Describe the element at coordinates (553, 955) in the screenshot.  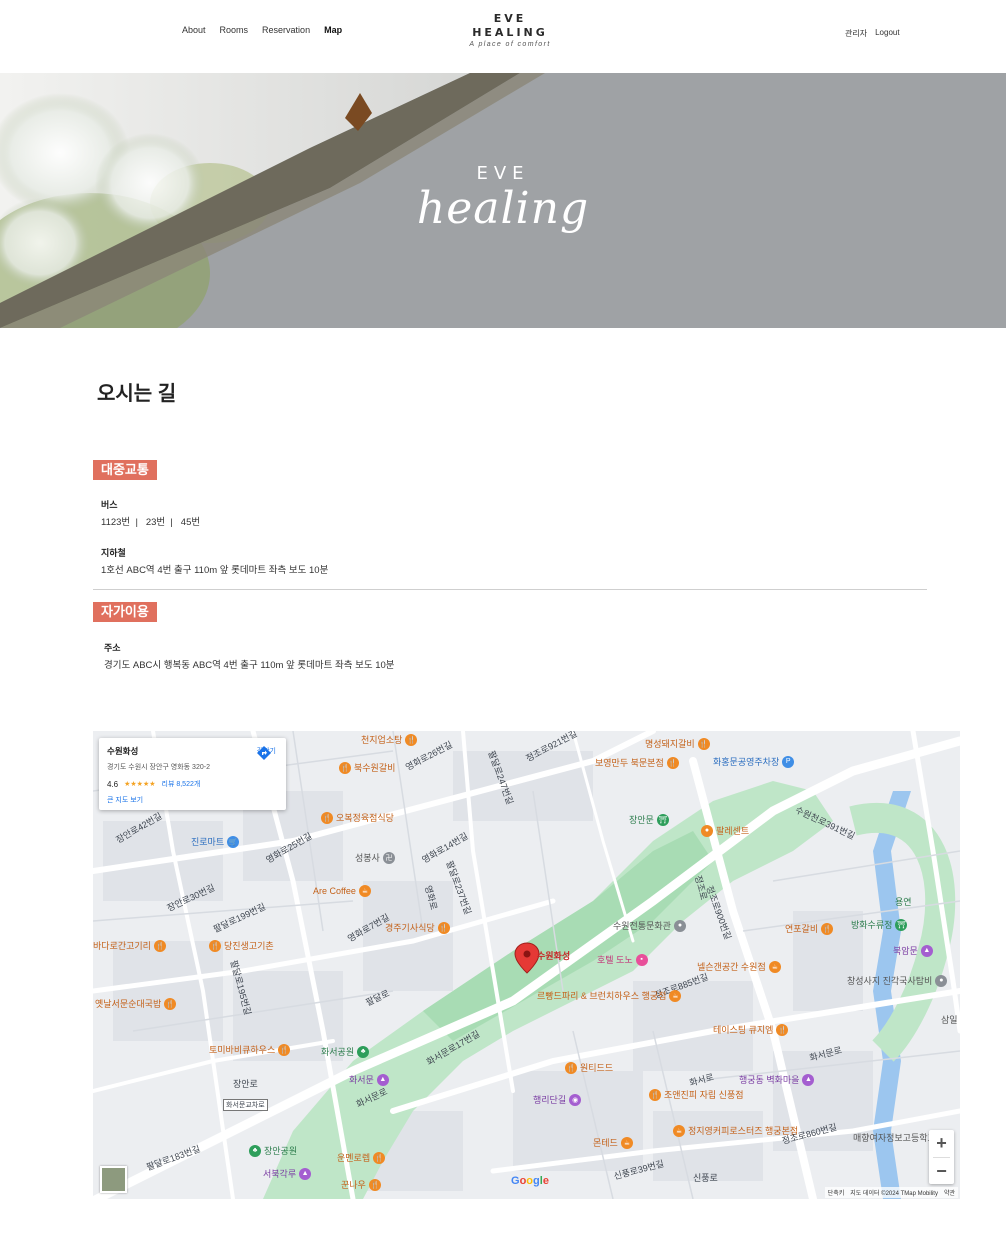
I see `marker-label: 수원화성` at that location.